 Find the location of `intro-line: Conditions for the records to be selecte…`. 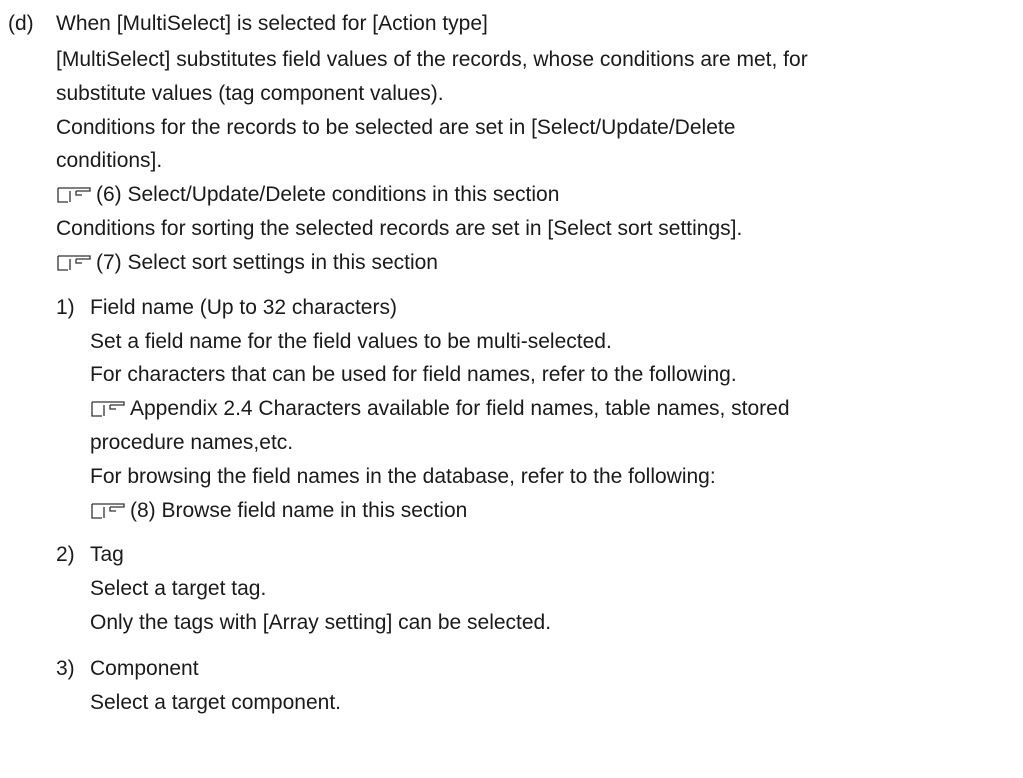

intro-line: Conditions for the records to be selecte… is located at coordinates (396, 127).